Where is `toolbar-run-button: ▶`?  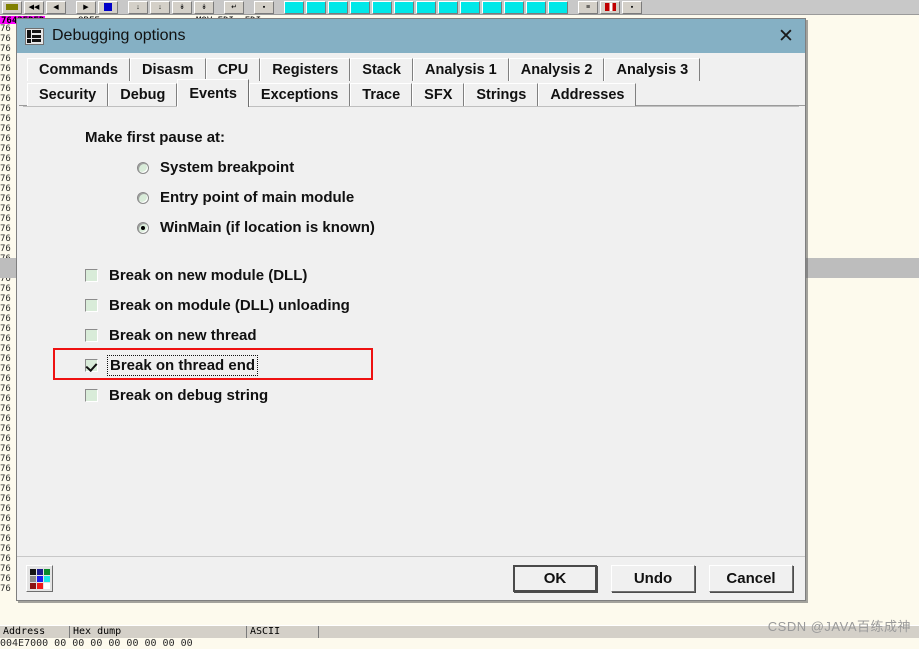
toolbar-run-button: ▶ is located at coordinates (86, 7).